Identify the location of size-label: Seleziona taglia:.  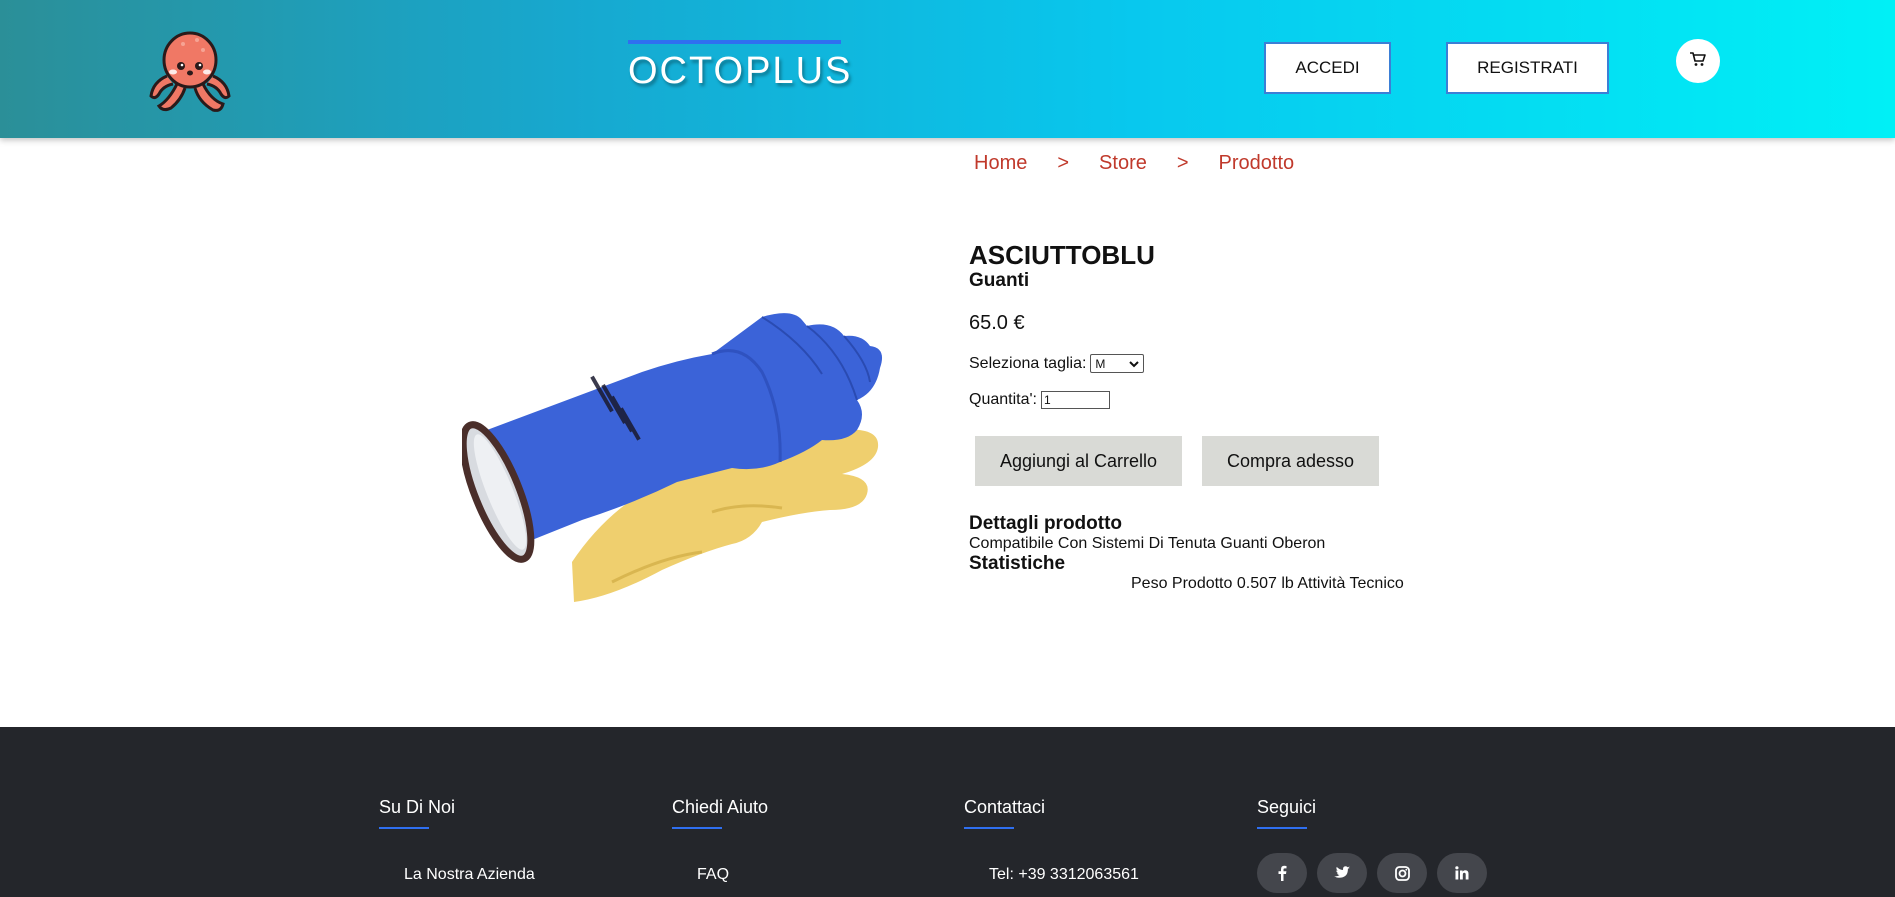
(1028, 363).